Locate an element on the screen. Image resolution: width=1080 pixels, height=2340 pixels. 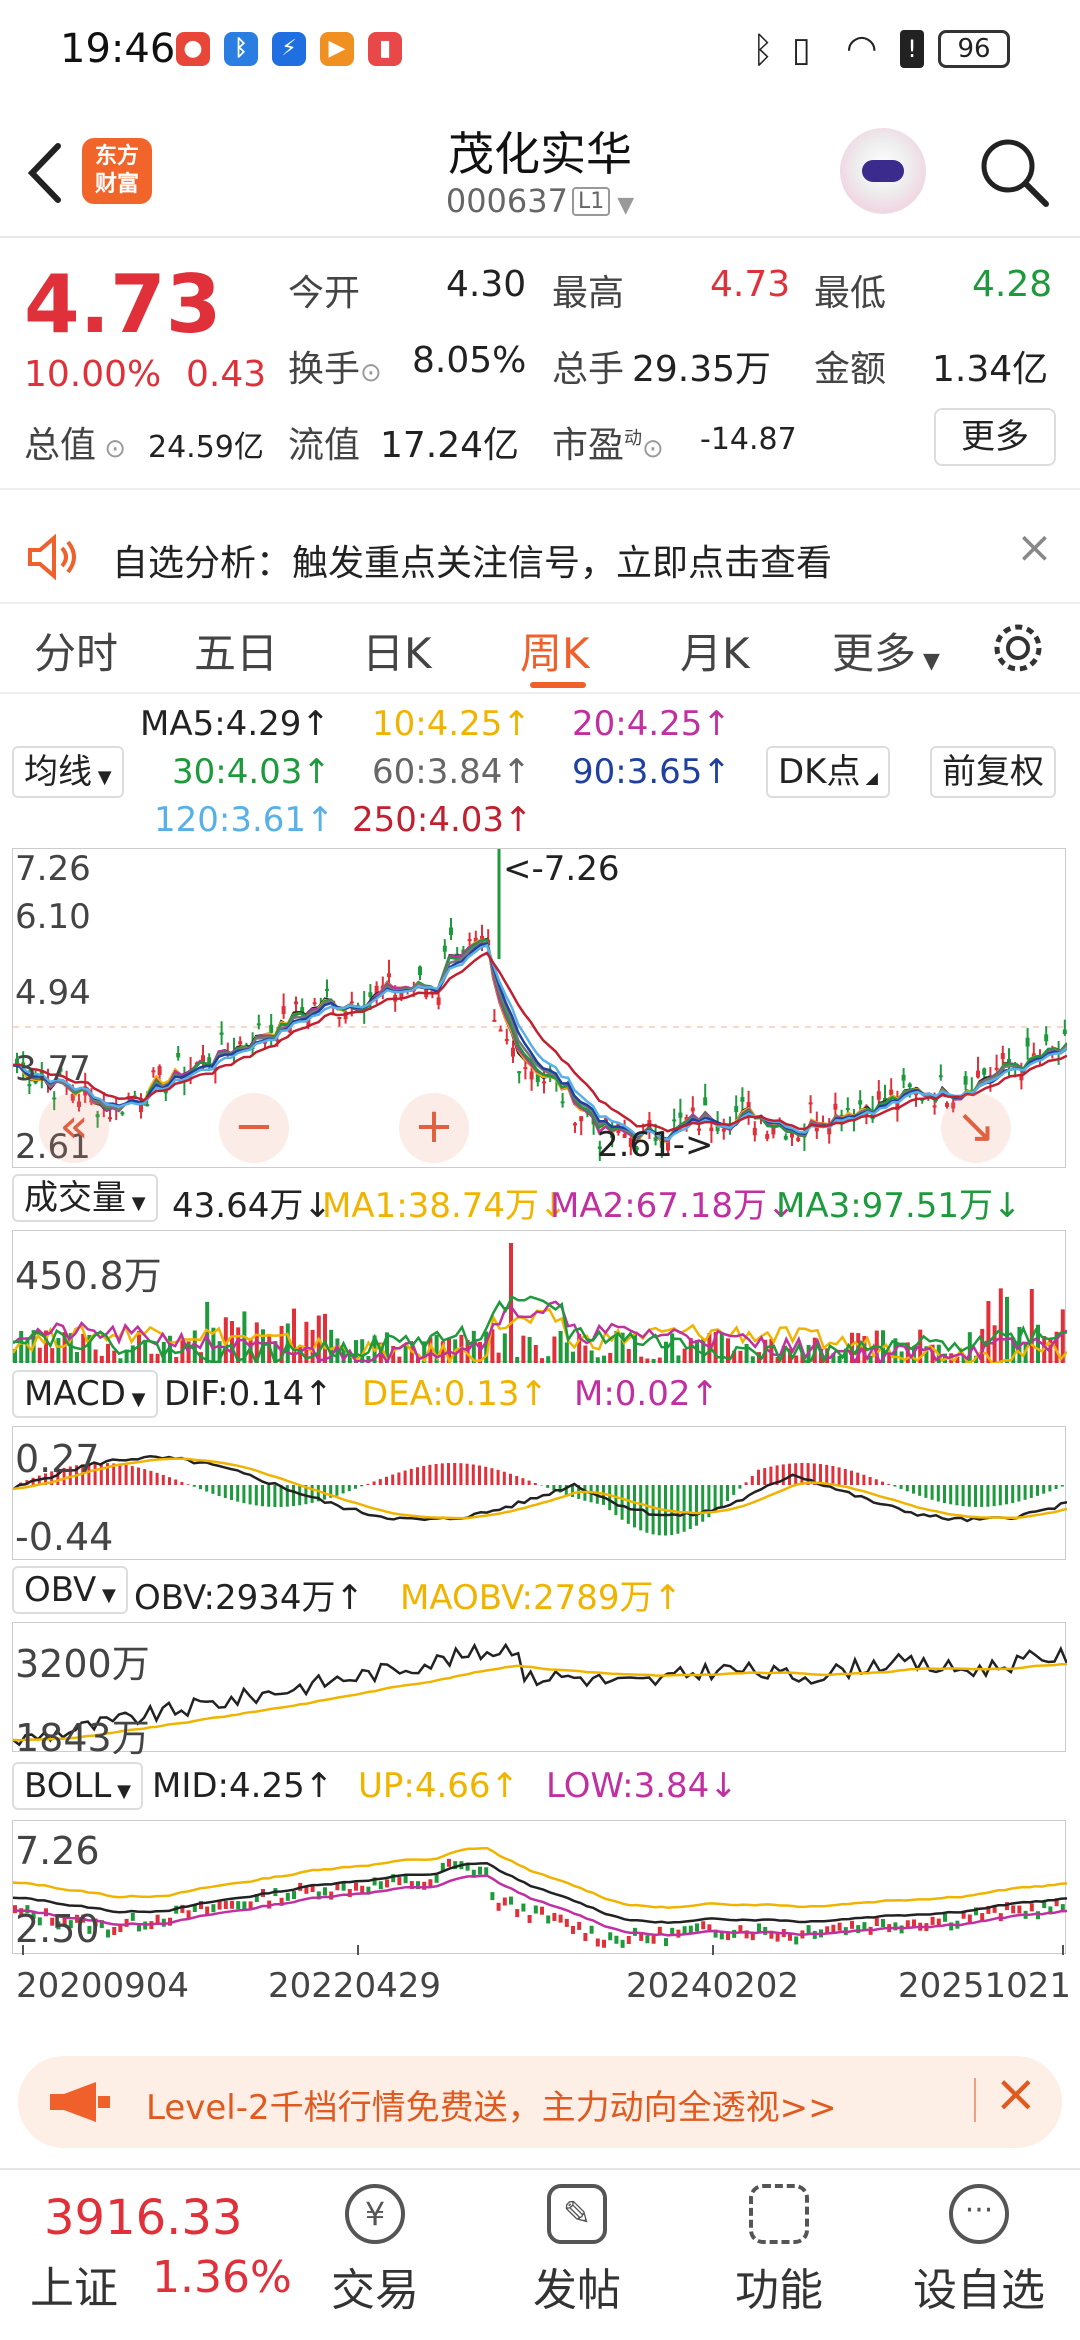
close-ad-icon: × is located at coordinates (1016, 2094).